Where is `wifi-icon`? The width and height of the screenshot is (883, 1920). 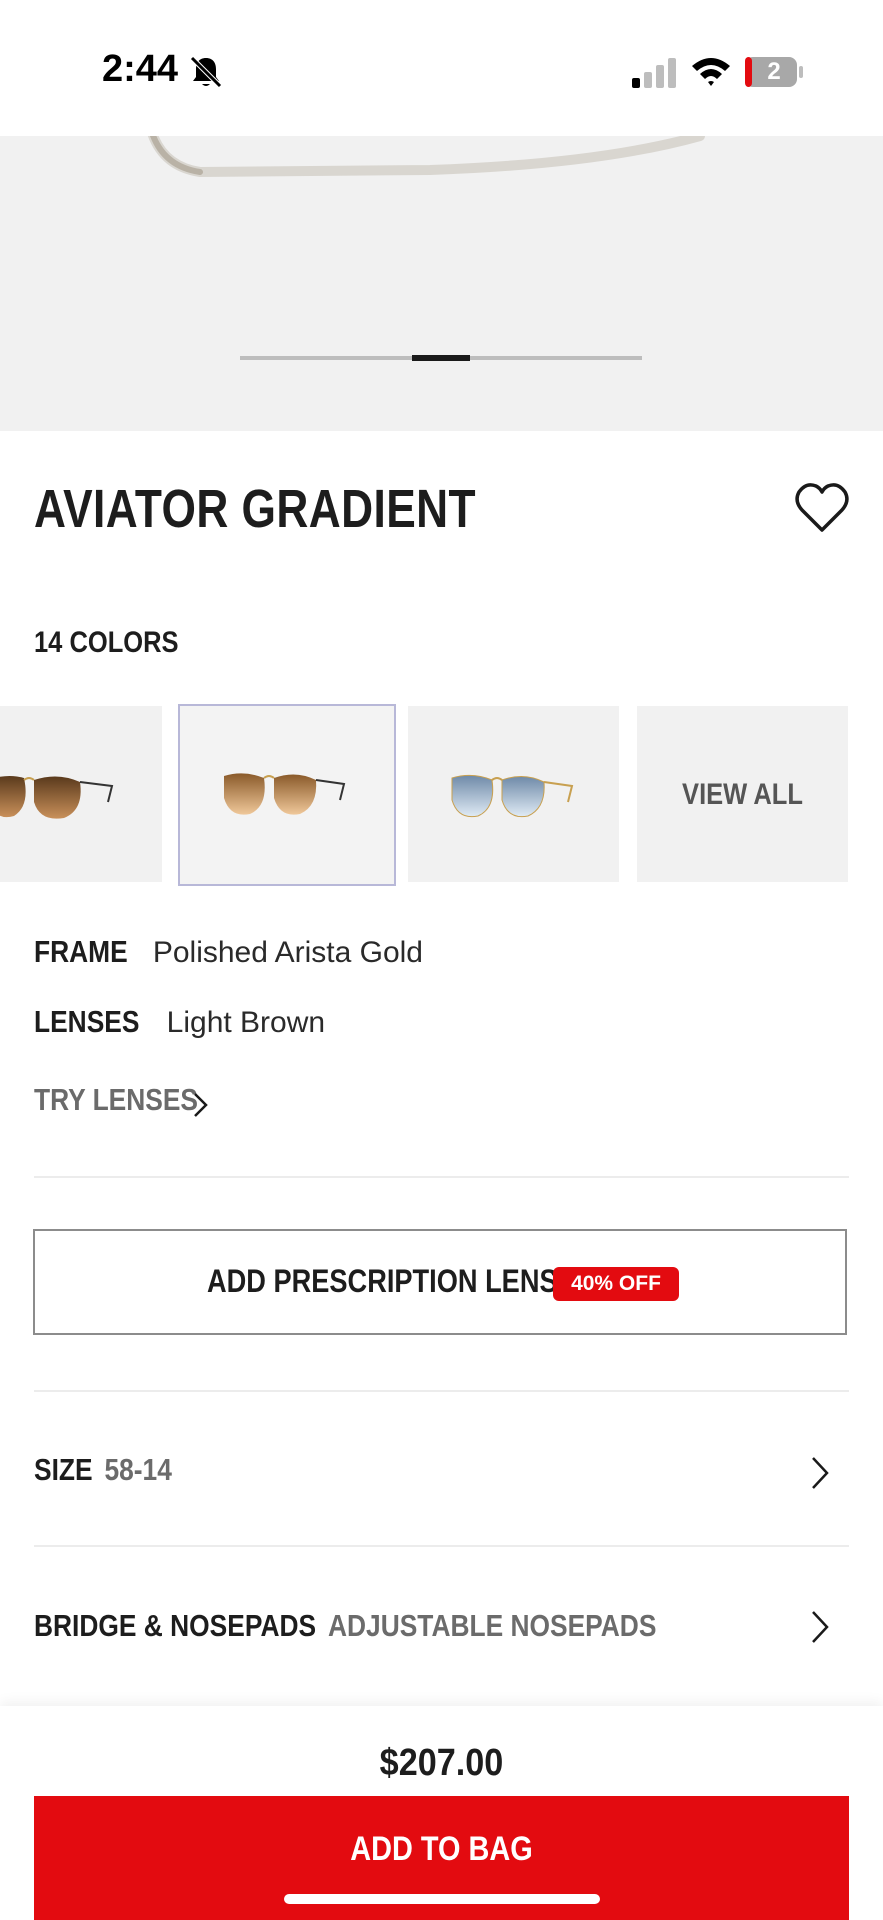
wifi-icon is located at coordinates (711, 72).